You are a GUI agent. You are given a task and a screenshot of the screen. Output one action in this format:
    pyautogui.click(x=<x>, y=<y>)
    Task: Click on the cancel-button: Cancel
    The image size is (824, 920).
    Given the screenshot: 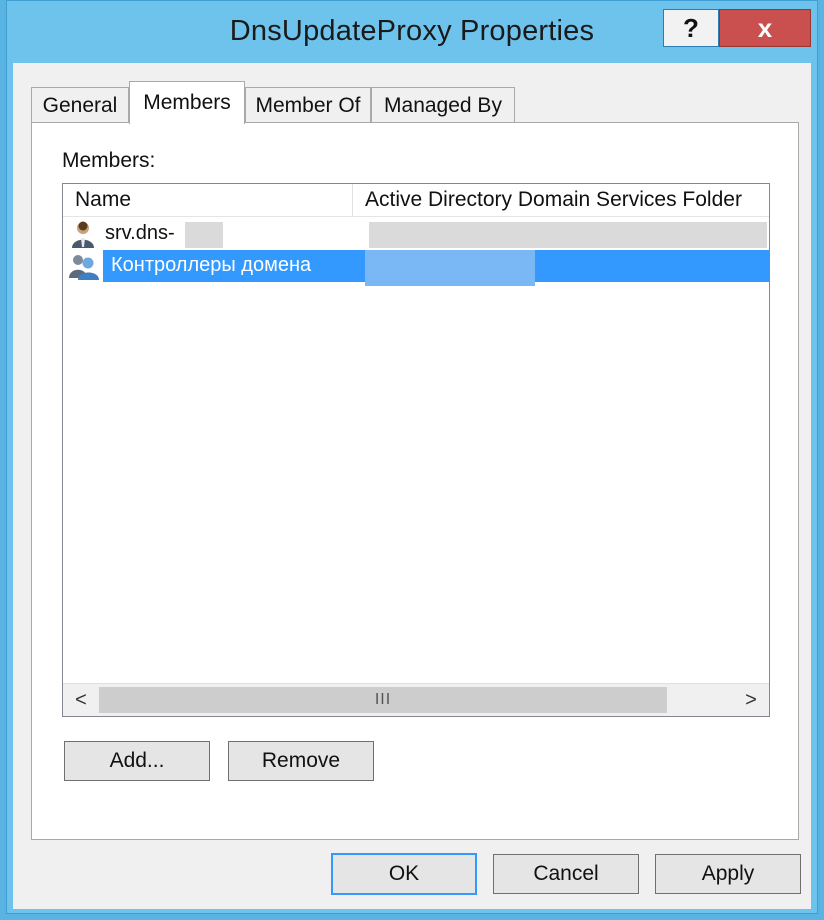 What is the action you would take?
    pyautogui.click(x=566, y=874)
    